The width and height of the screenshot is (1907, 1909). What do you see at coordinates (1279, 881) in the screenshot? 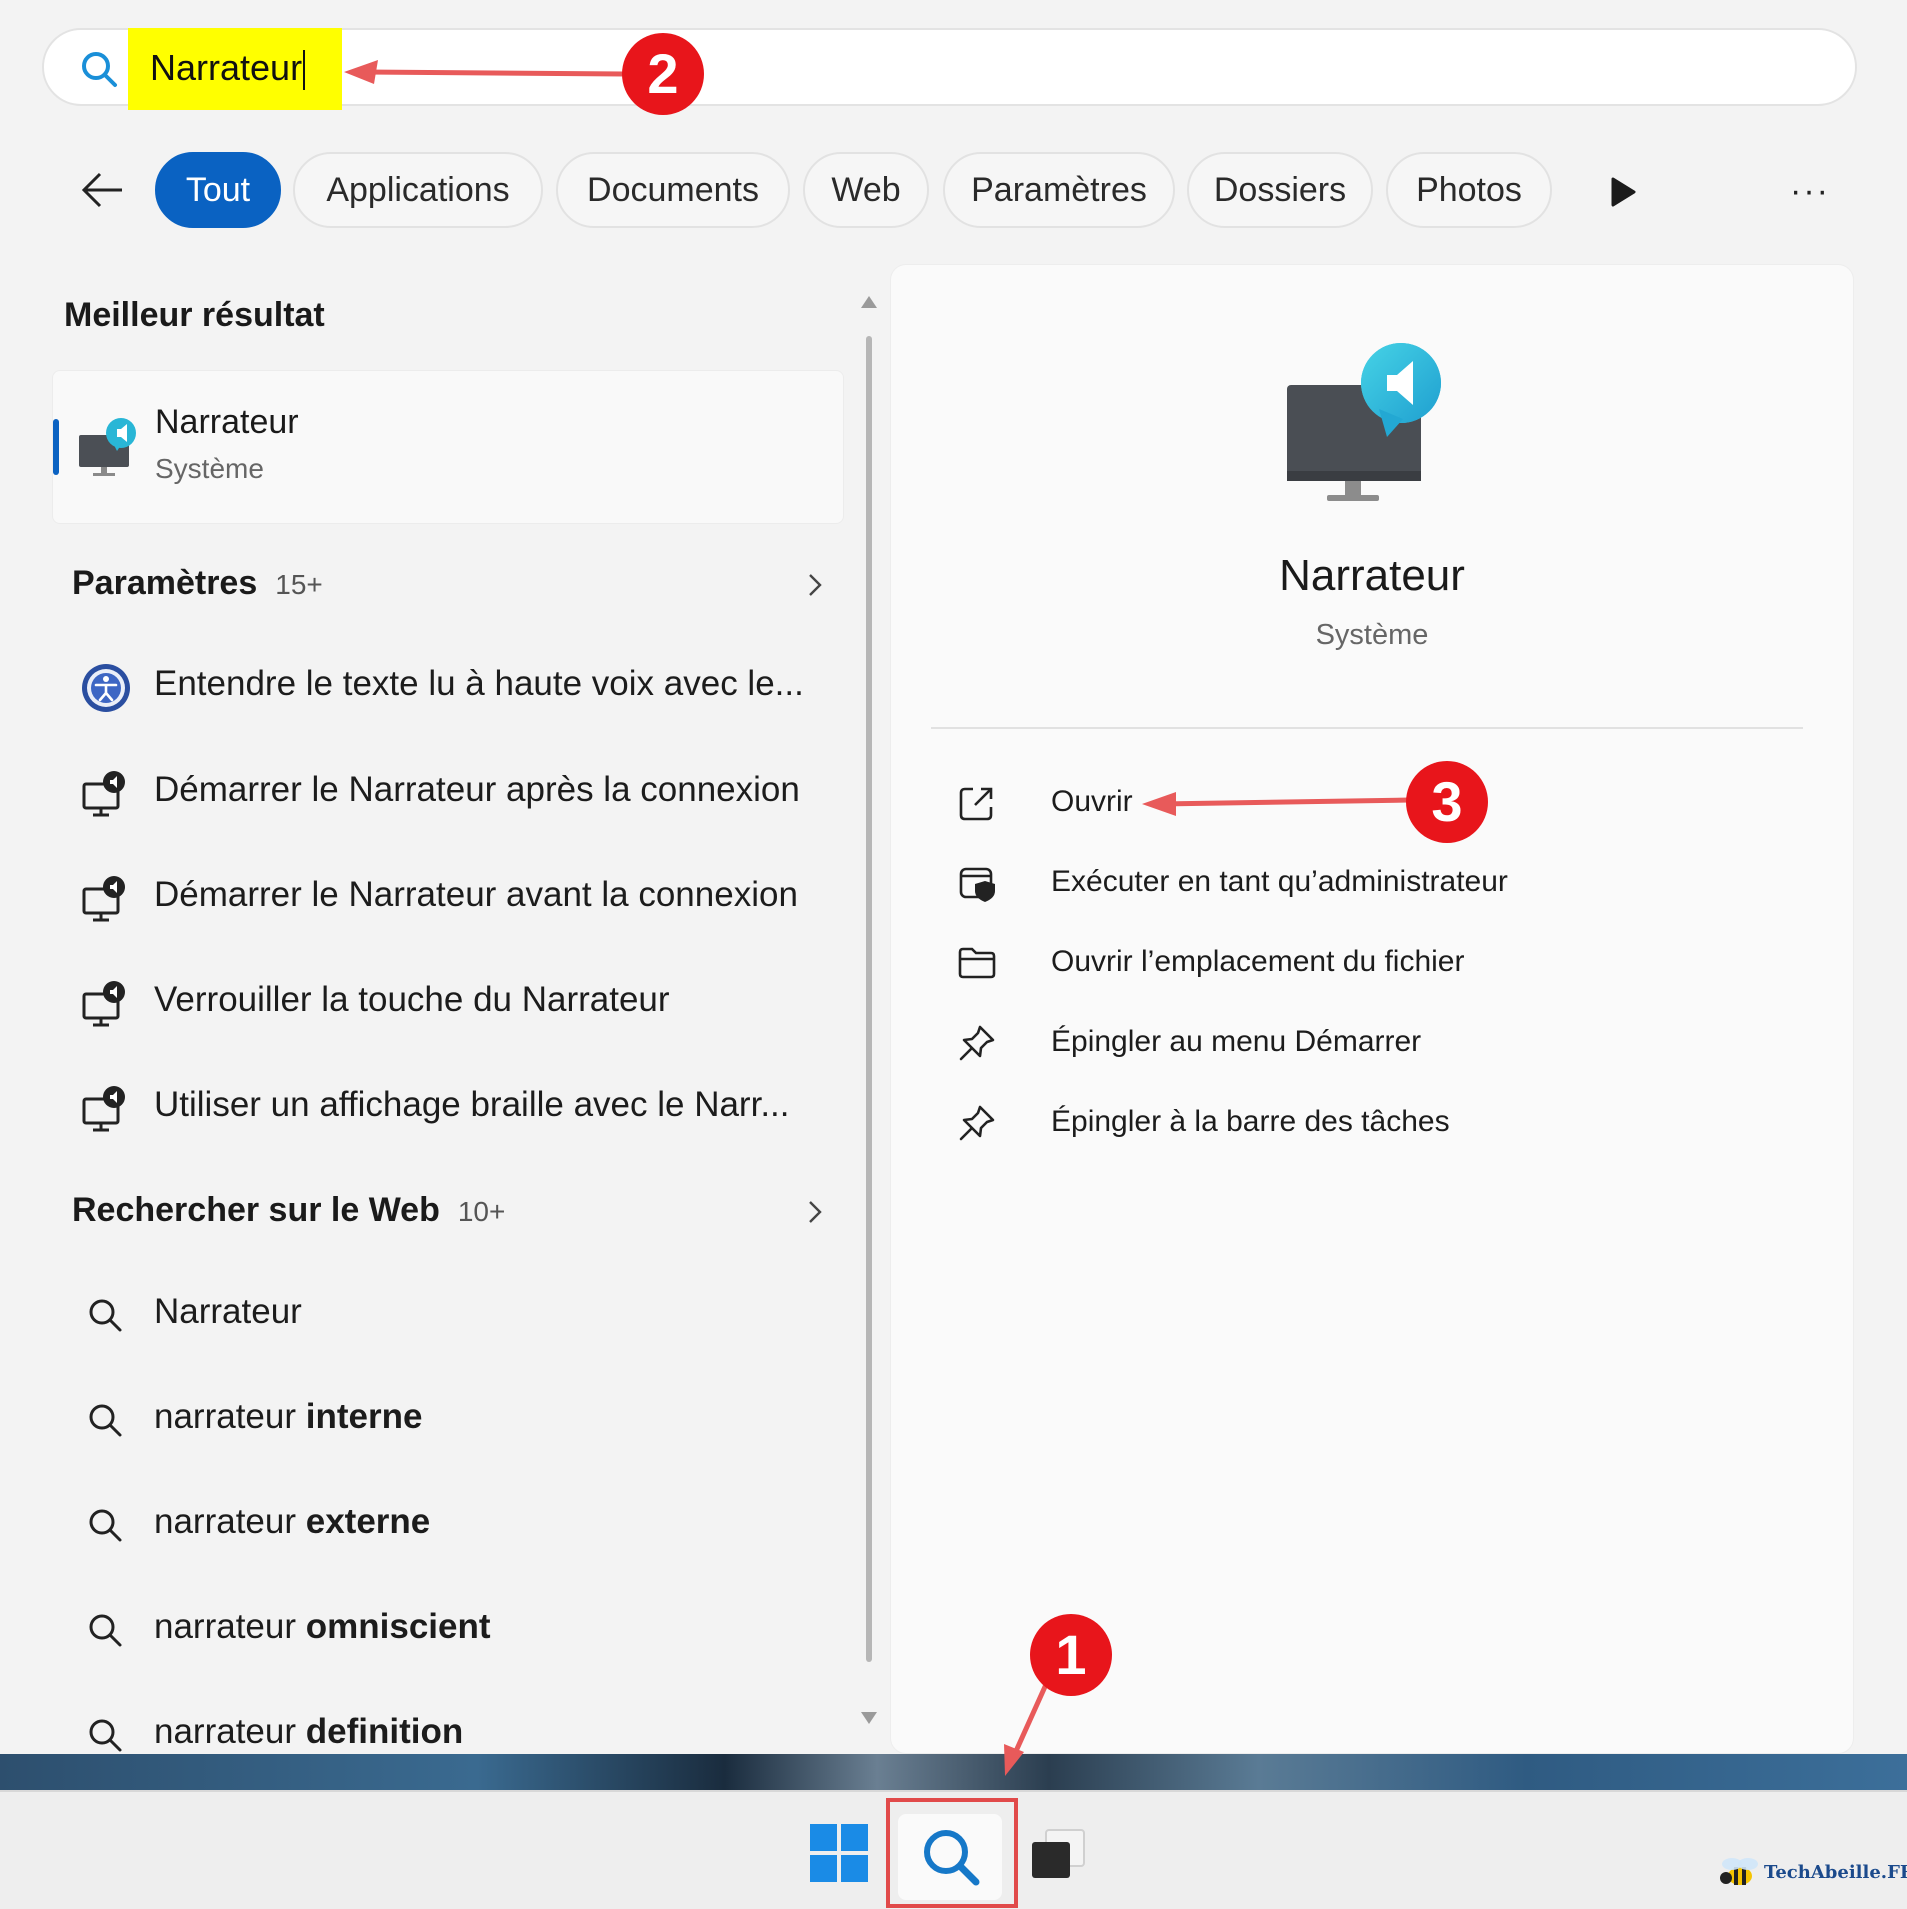
I see `action-label: Exécuter en tant qu’administrateur` at bounding box center [1279, 881].